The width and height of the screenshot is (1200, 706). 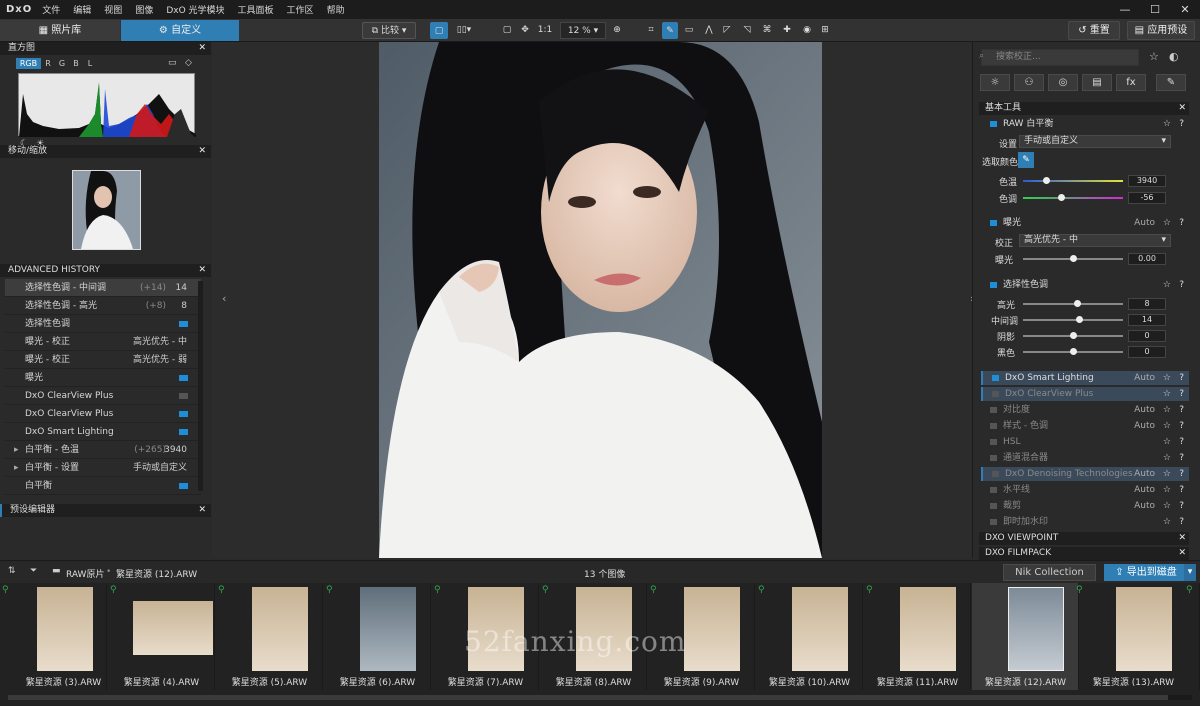 What do you see at coordinates (1073, 197) in the screenshot?
I see `tint-slider` at bounding box center [1073, 197].